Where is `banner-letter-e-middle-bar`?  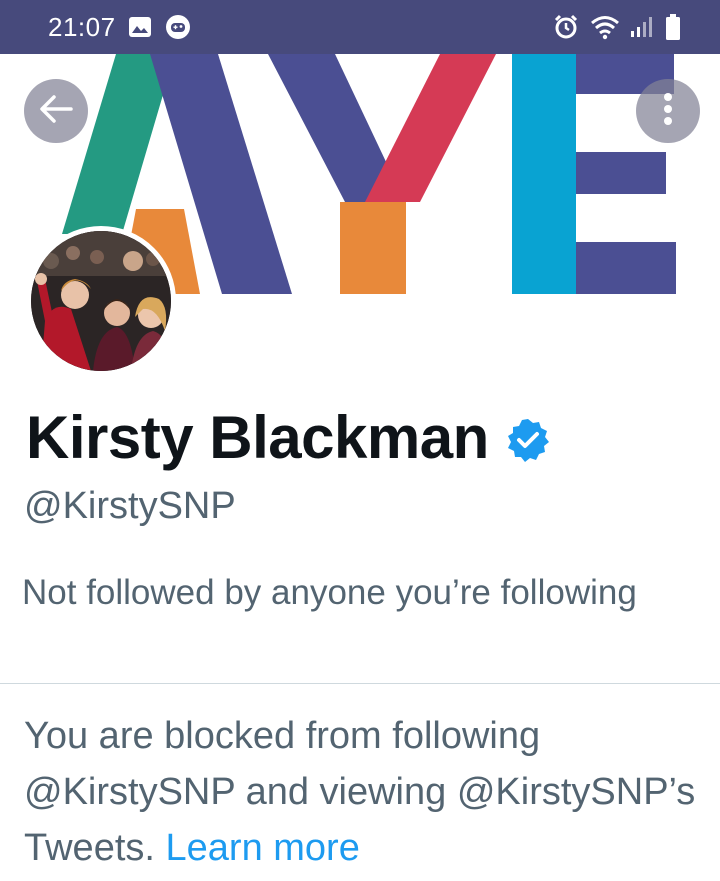 banner-letter-e-middle-bar is located at coordinates (621, 173).